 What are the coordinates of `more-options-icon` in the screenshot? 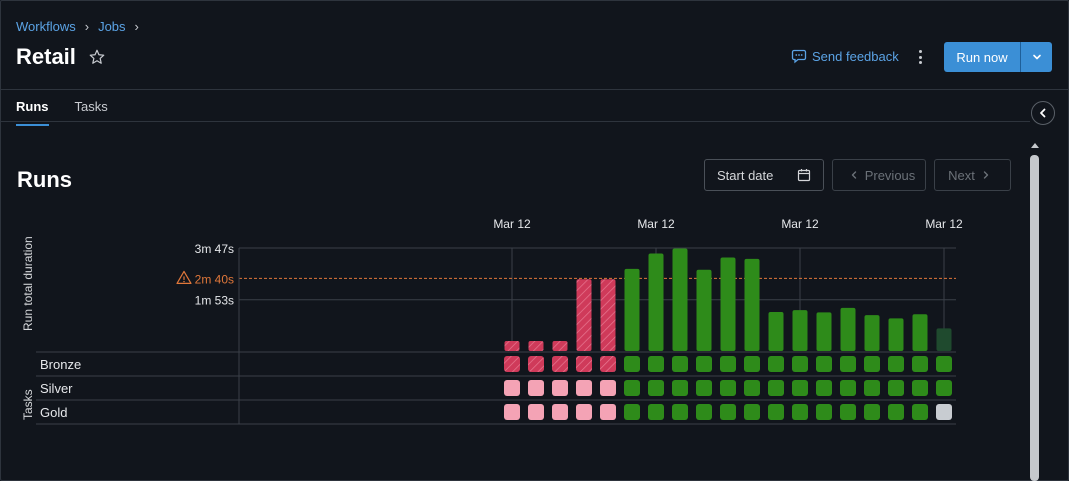 It's located at (920, 57).